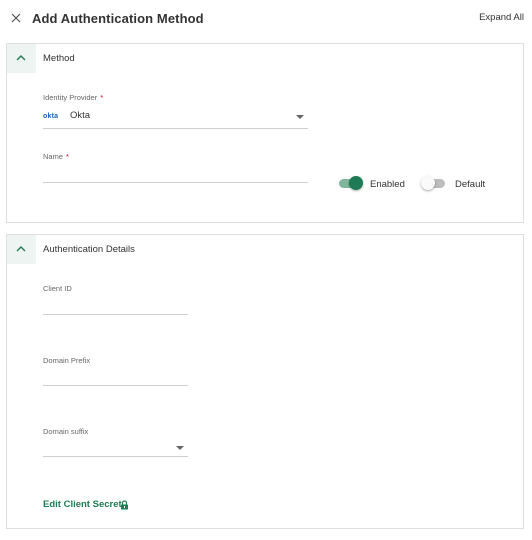  What do you see at coordinates (115, 448) in the screenshot?
I see `domain-suffix-select` at bounding box center [115, 448].